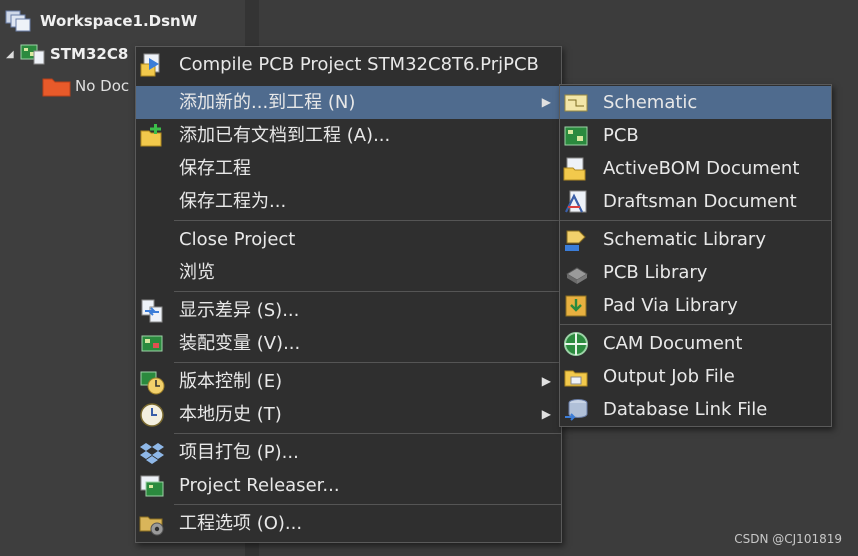 Image resolution: width=858 pixels, height=556 pixels. What do you see at coordinates (576, 273) in the screenshot?
I see `pcblib-icon` at bounding box center [576, 273].